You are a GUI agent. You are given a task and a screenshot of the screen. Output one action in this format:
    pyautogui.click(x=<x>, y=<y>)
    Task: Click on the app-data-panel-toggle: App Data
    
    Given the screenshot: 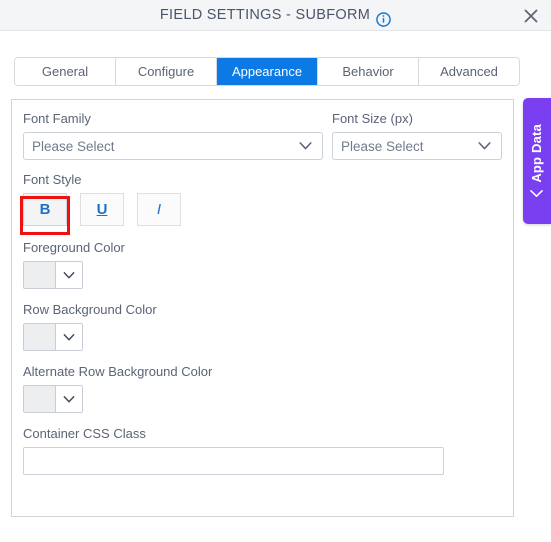 What is the action you would take?
    pyautogui.click(x=537, y=161)
    